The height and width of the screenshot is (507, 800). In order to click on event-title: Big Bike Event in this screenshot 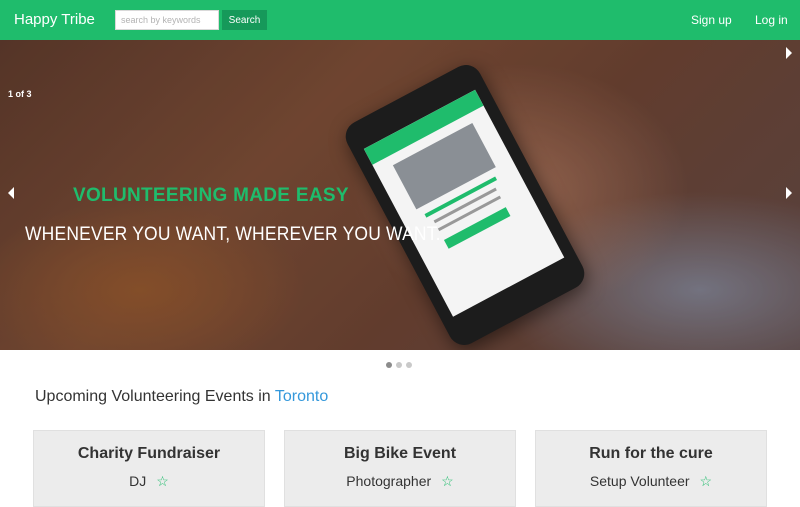, I will do `click(400, 453)`.